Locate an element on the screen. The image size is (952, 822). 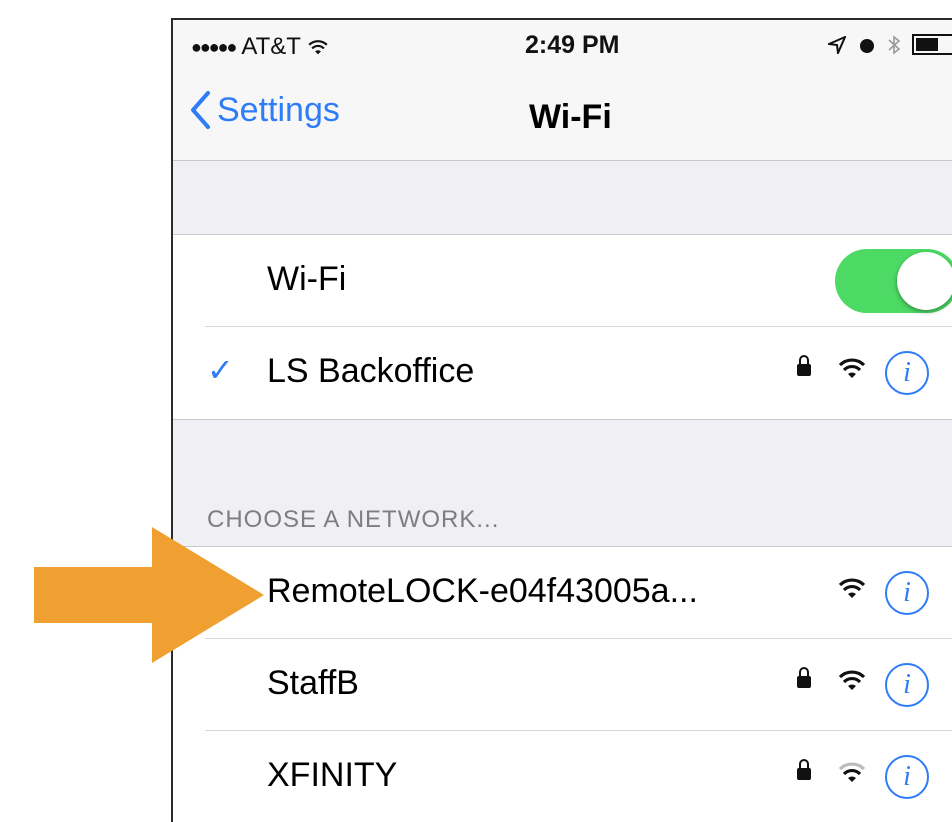
bluetooth-icon is located at coordinates (894, 44).